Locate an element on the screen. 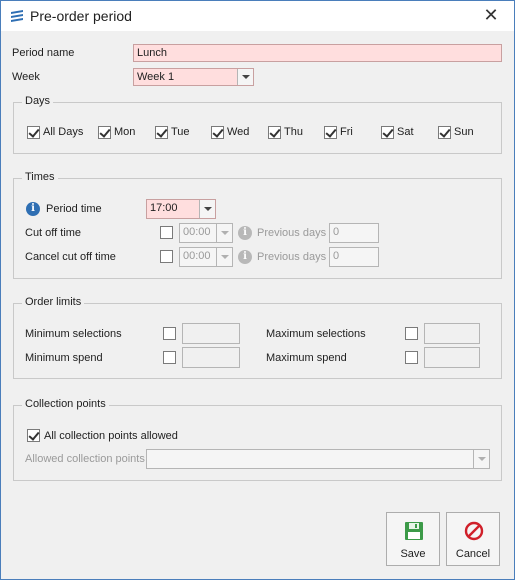 Image resolution: width=515 pixels, height=580 pixels. cut-off-previous-days-value: 0 is located at coordinates (336, 232).